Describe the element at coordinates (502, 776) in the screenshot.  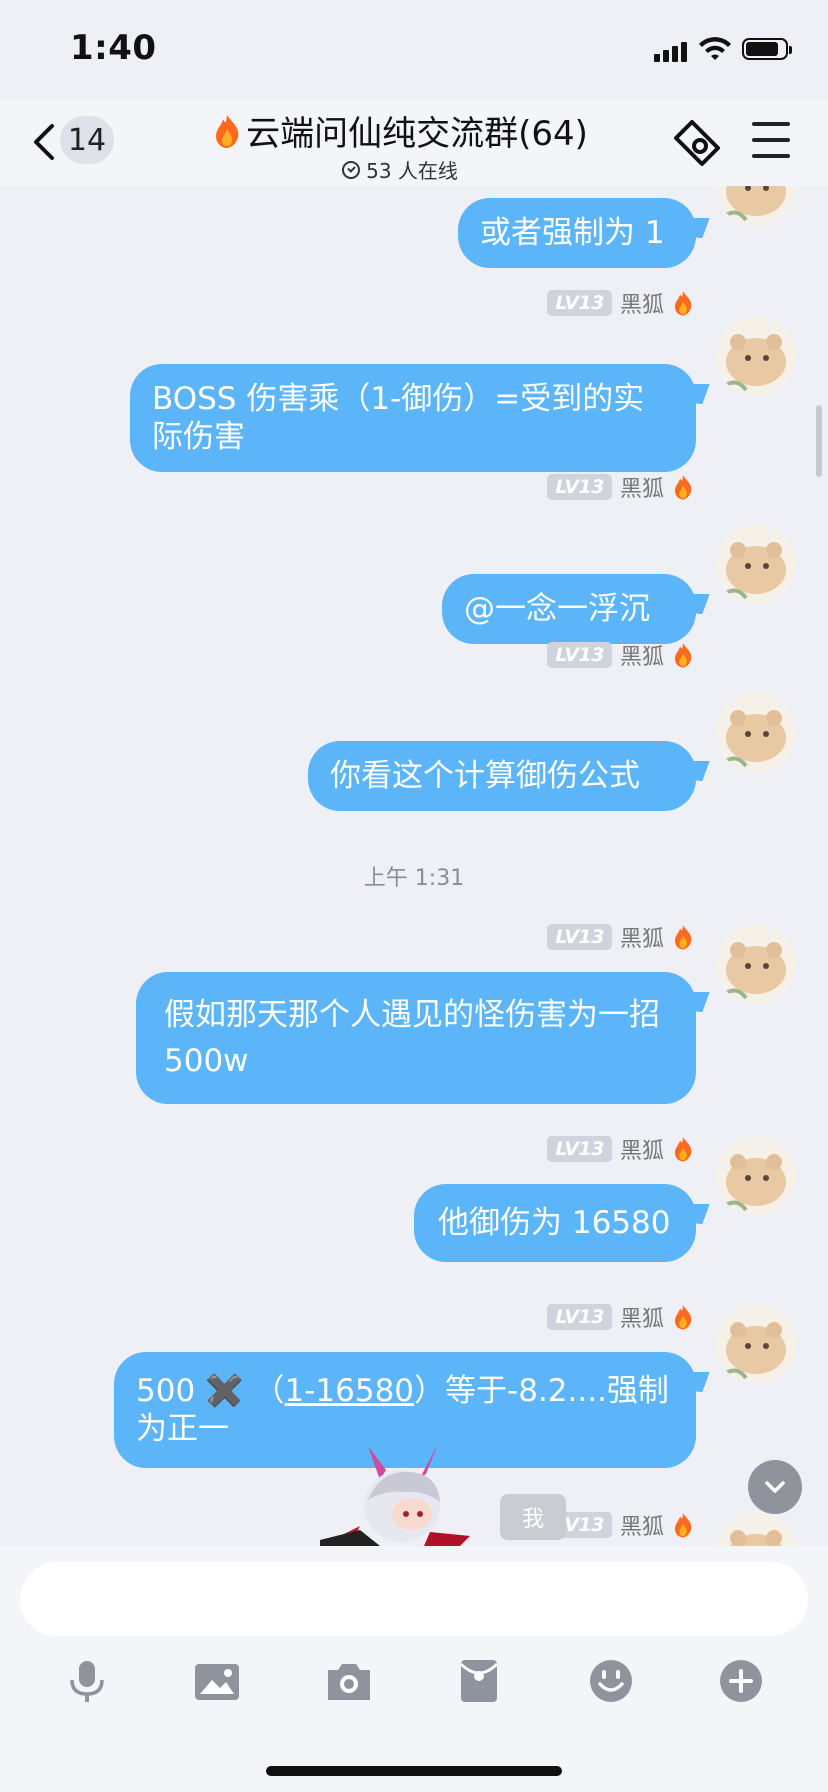
I see `message-bubble: 你看这个计算御伤公式` at that location.